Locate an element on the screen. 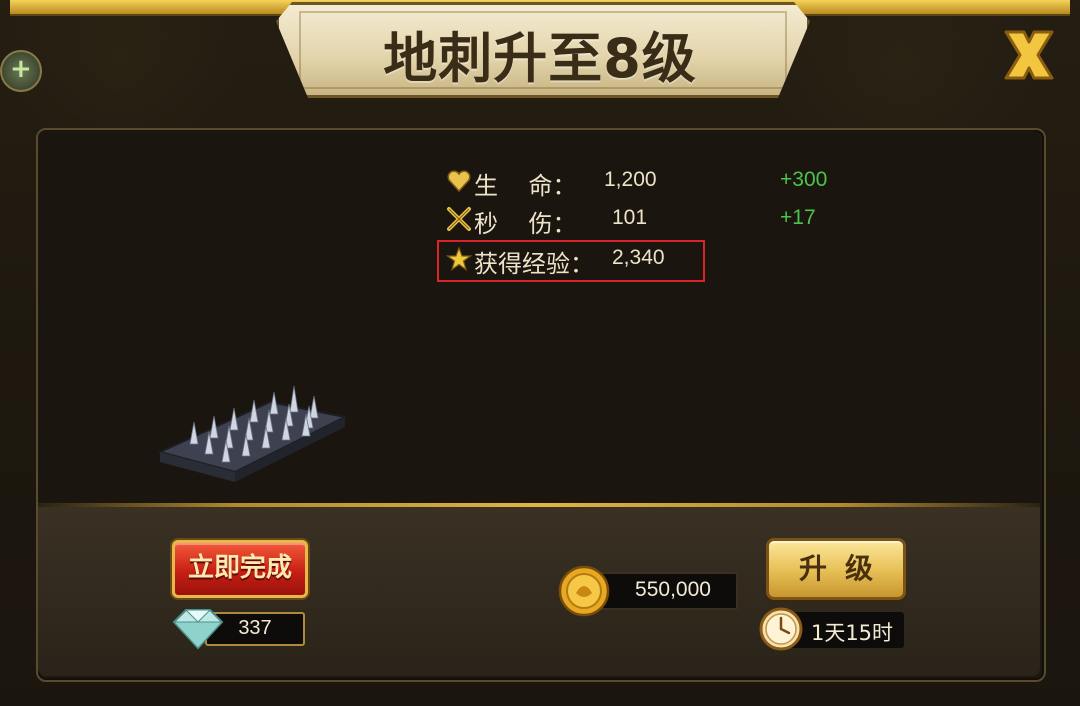  plus-icon: + is located at coordinates (21, 71).